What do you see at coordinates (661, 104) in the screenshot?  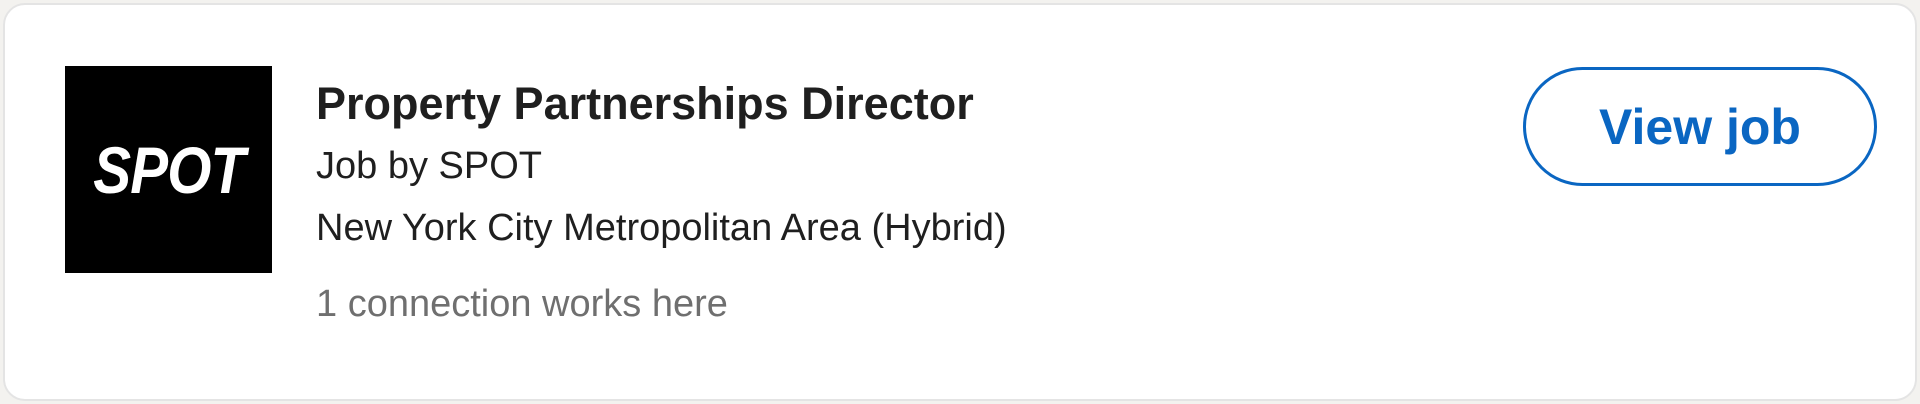 I see `job-title: Property Partnerships Director` at bounding box center [661, 104].